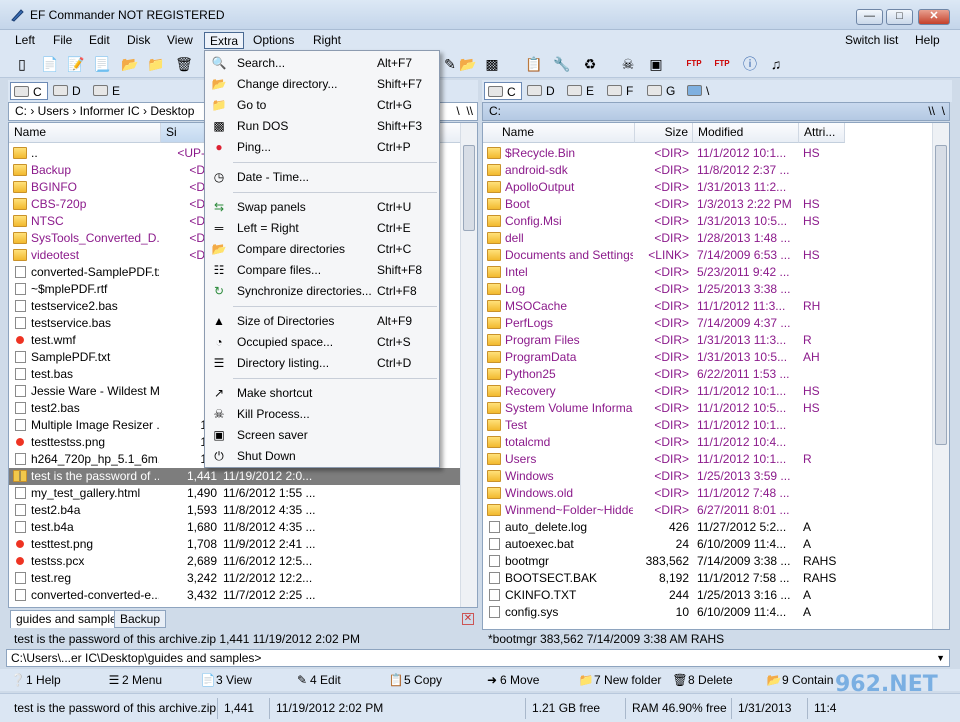  What do you see at coordinates (415, 680) in the screenshot?
I see `f5-copy-button: 📋5 Copy` at bounding box center [415, 680].